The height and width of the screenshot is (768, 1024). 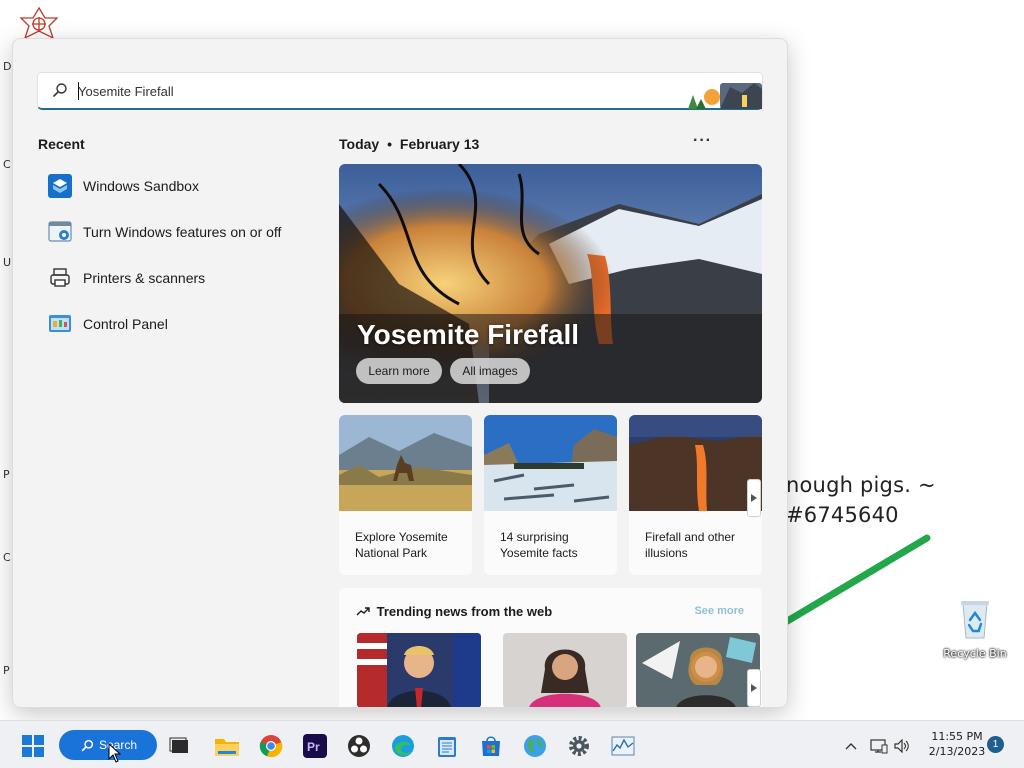 What do you see at coordinates (7, 262) in the screenshot?
I see `desktop-edge-text: U` at bounding box center [7, 262].